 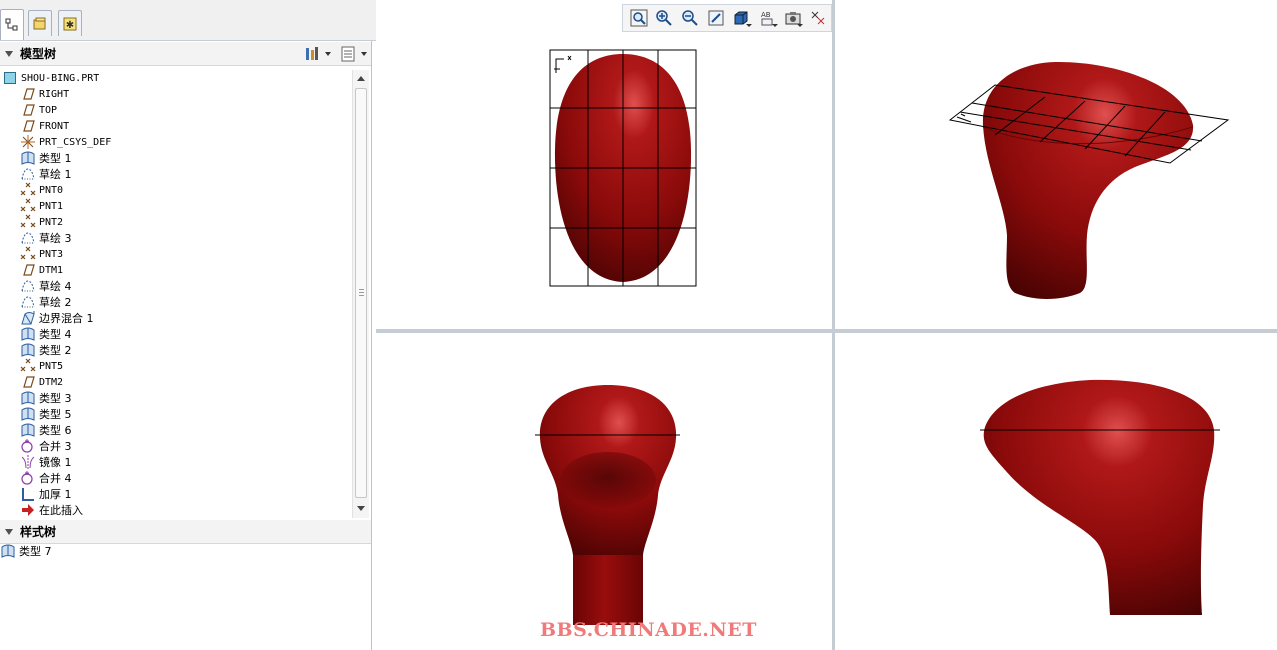 I want to click on refit-button, so click(x=639, y=18).